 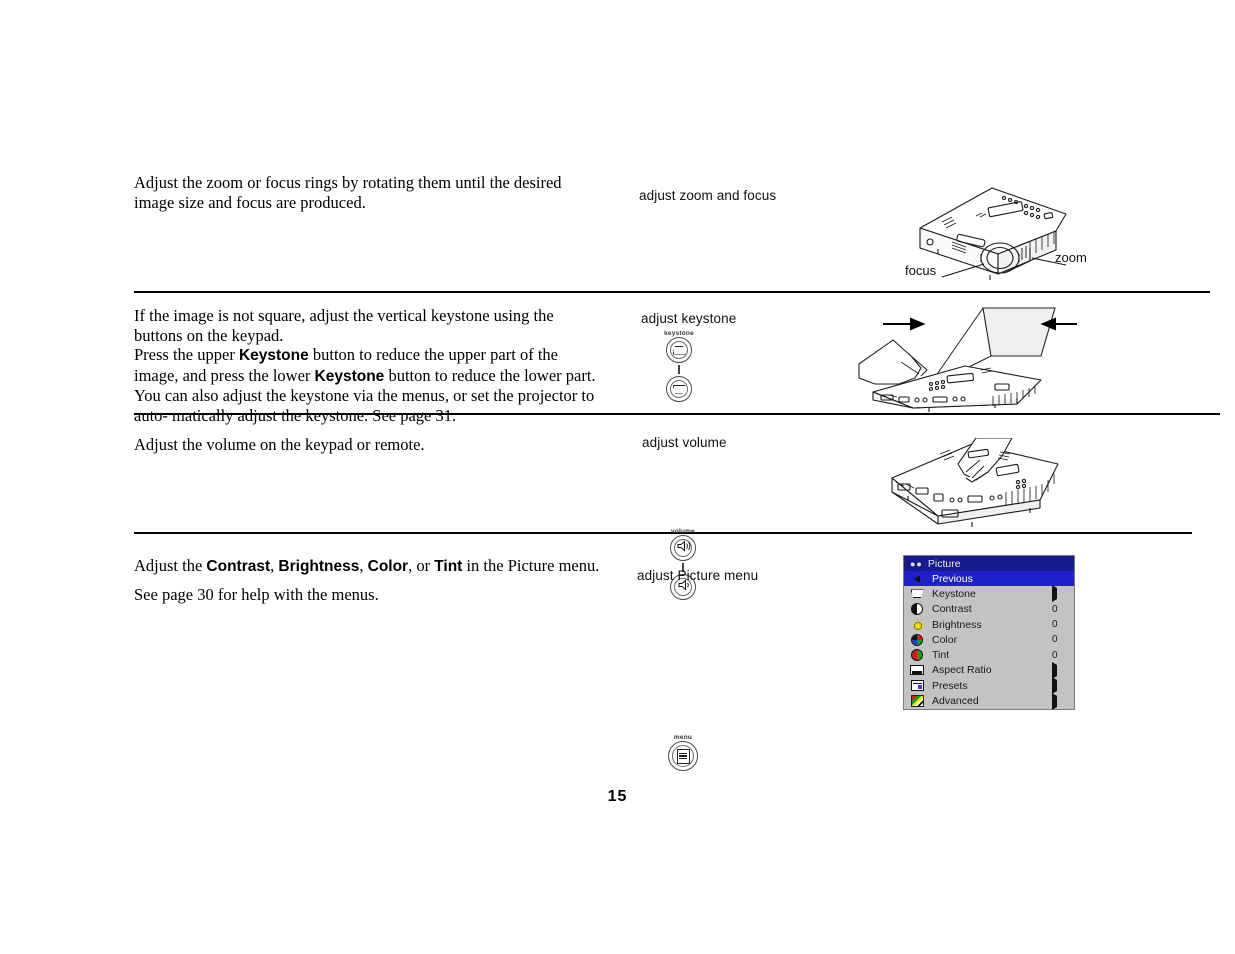 What do you see at coordinates (989, 563) in the screenshot?
I see `osd-title-bar: ●● Picture` at bounding box center [989, 563].